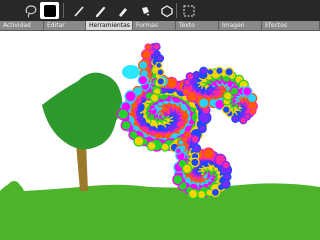 The width and height of the screenshot is (320, 240). I want to click on pencil-icon, so click(79, 10).